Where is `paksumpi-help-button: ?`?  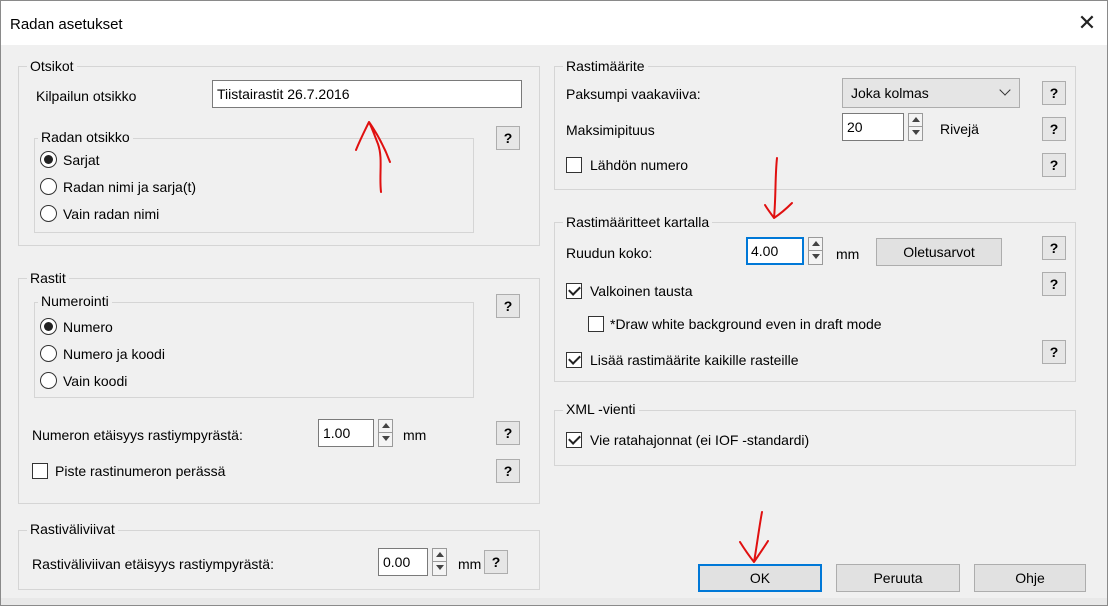
paksumpi-help-button: ? is located at coordinates (1054, 93).